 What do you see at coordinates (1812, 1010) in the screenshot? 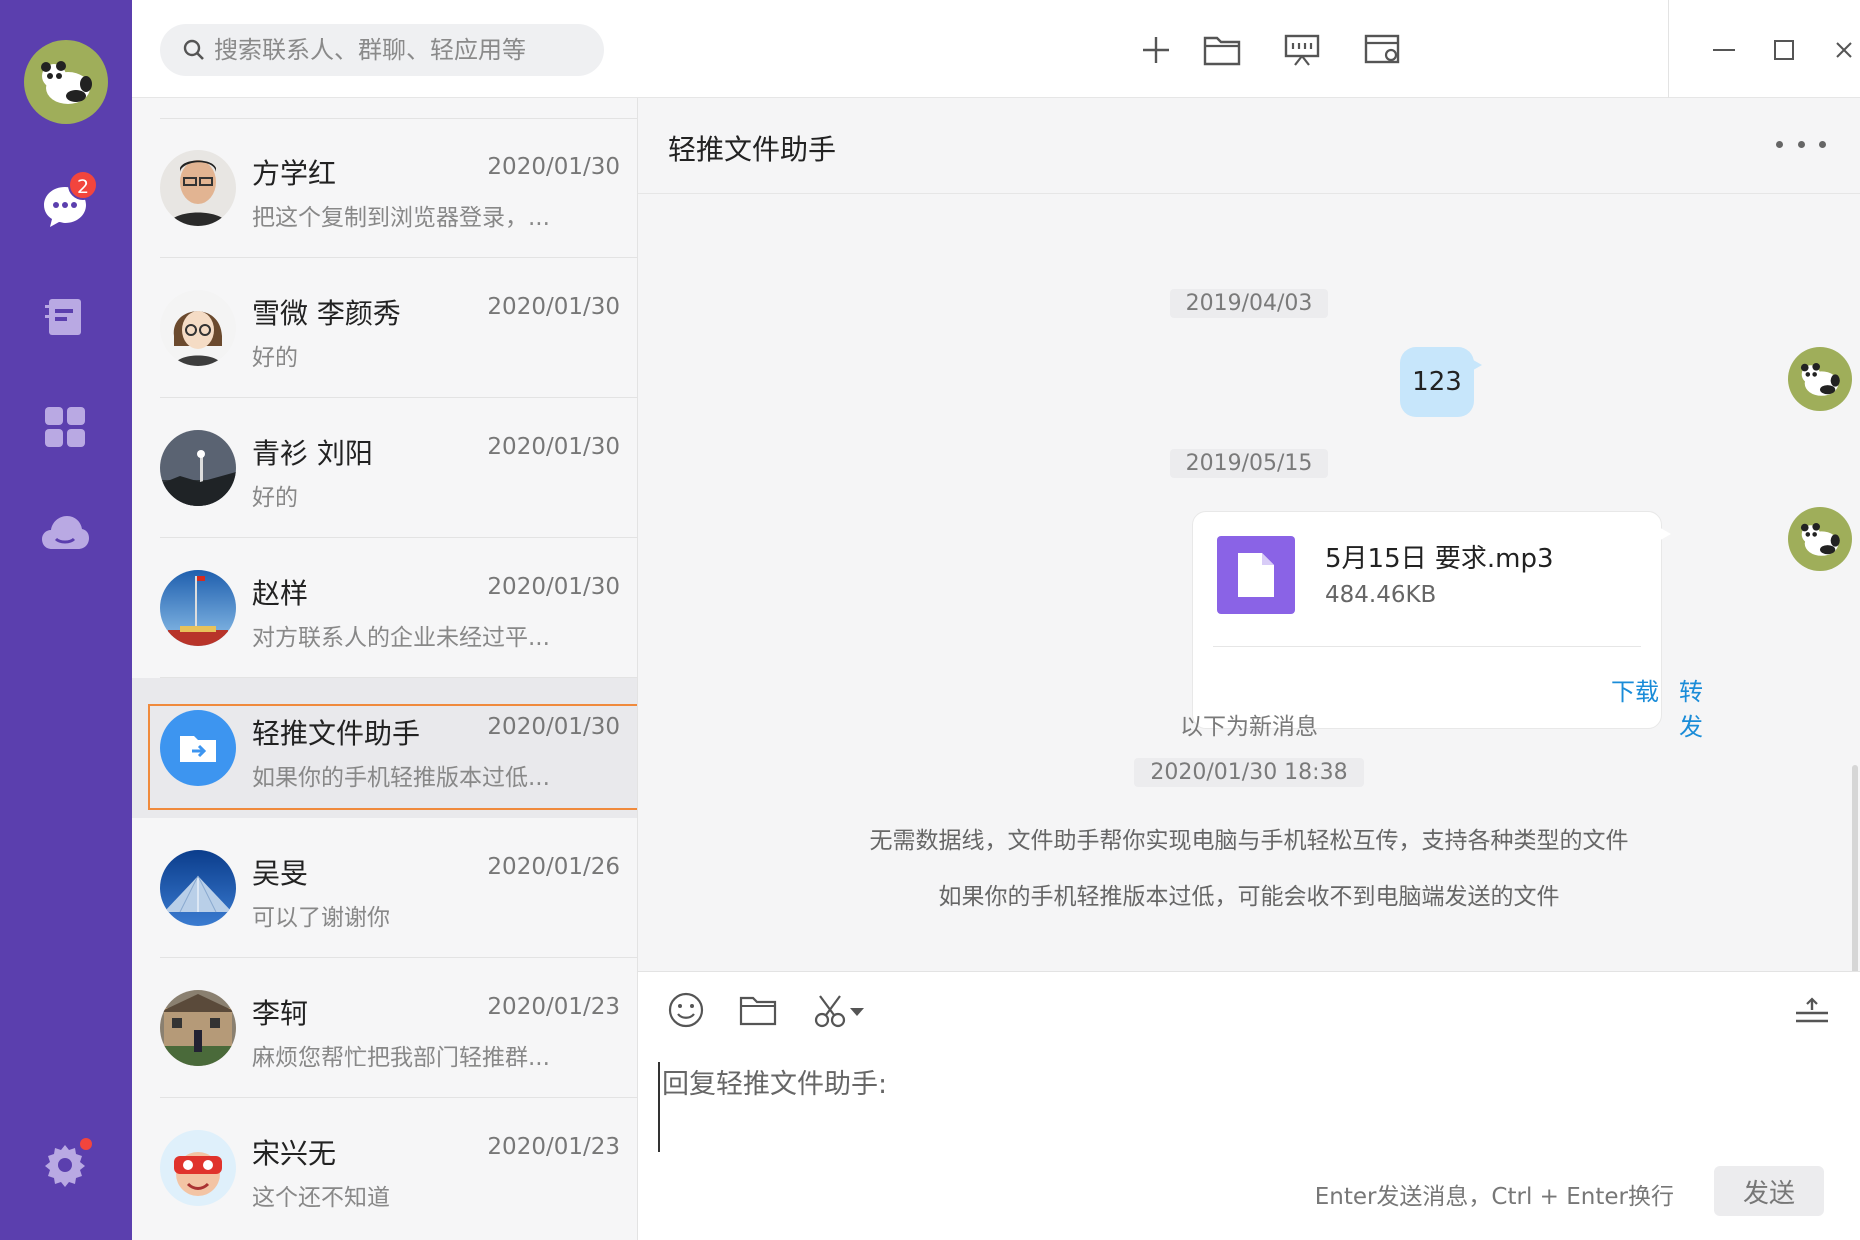
I see `expand-editor-icon` at bounding box center [1812, 1010].